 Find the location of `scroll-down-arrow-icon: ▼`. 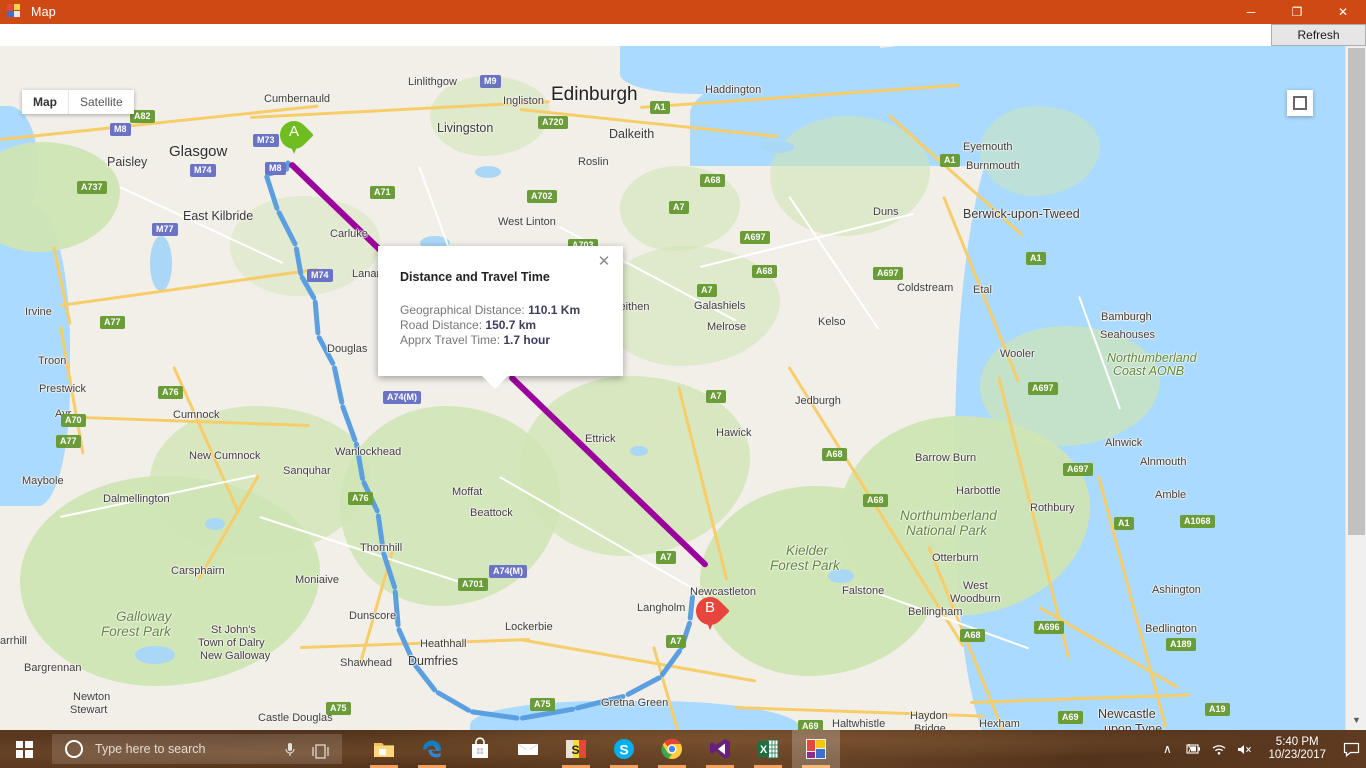

scroll-down-arrow-icon: ▼ is located at coordinates (1356, 720).